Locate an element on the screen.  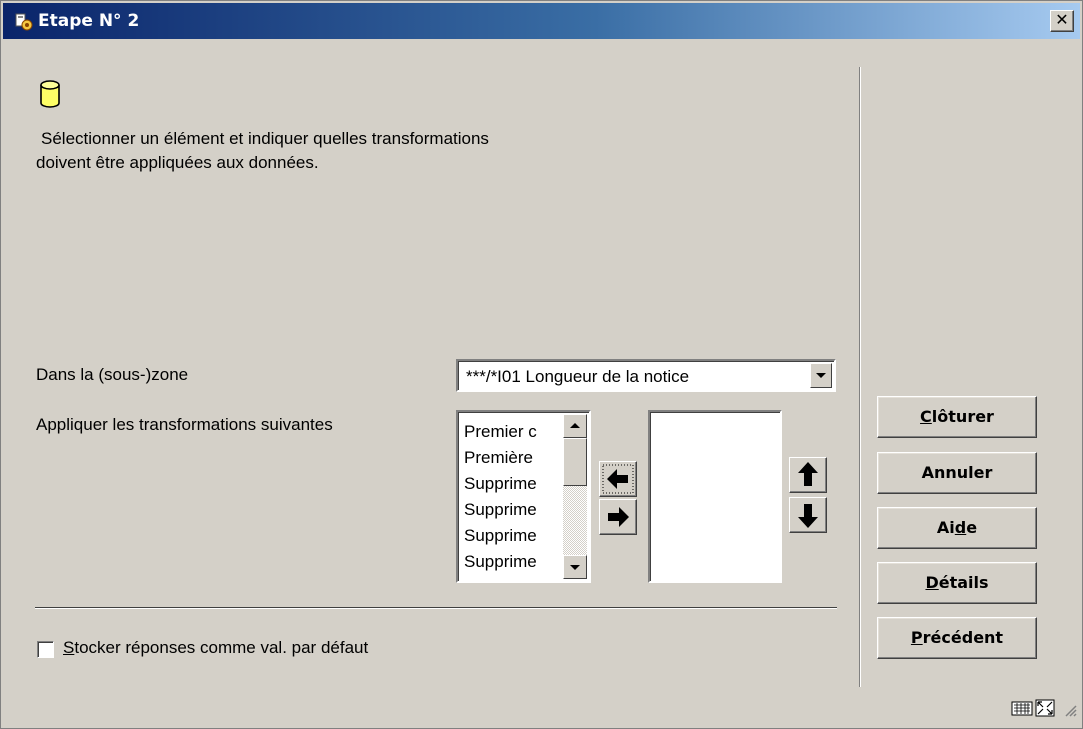
arrow-right-icon is located at coordinates (618, 517).